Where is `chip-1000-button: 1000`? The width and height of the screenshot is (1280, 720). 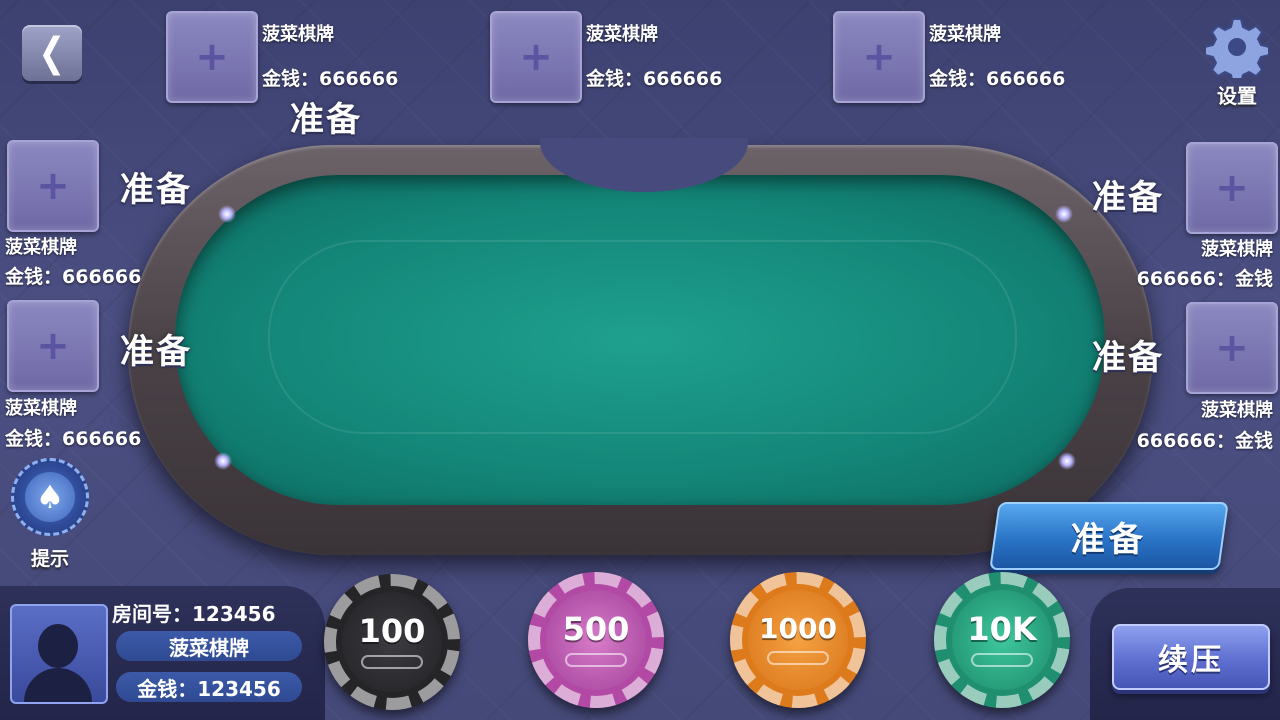
chip-1000-button: 1000 is located at coordinates (798, 640).